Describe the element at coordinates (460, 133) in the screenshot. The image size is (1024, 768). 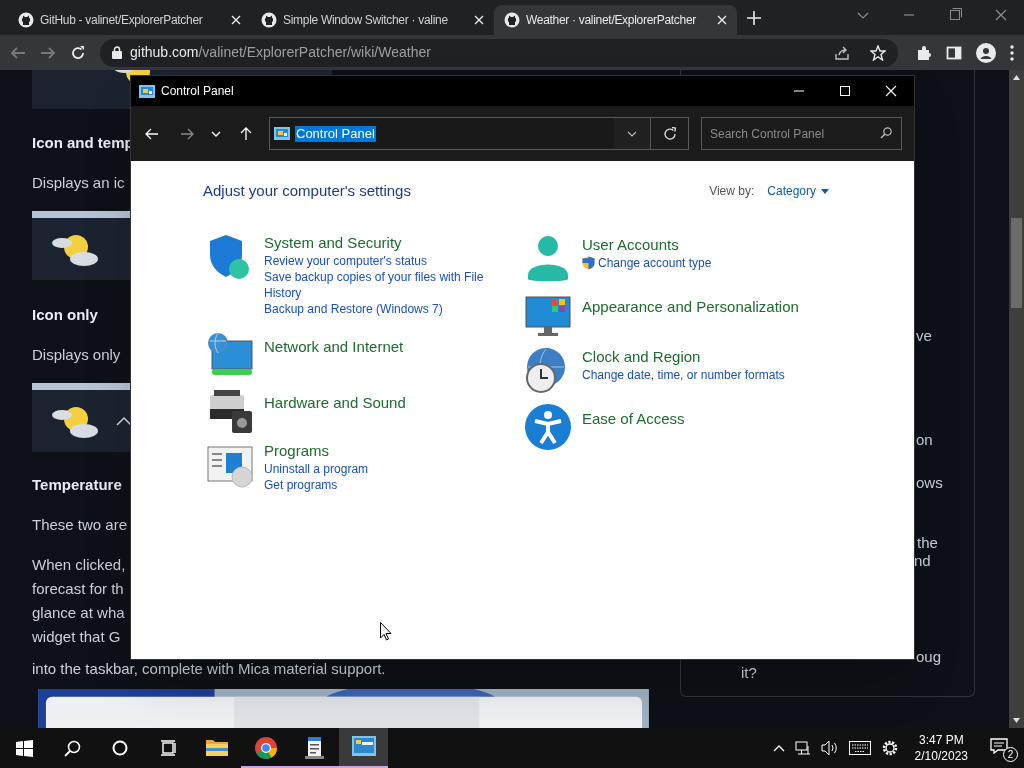
I see `address-field: Control Panel` at that location.